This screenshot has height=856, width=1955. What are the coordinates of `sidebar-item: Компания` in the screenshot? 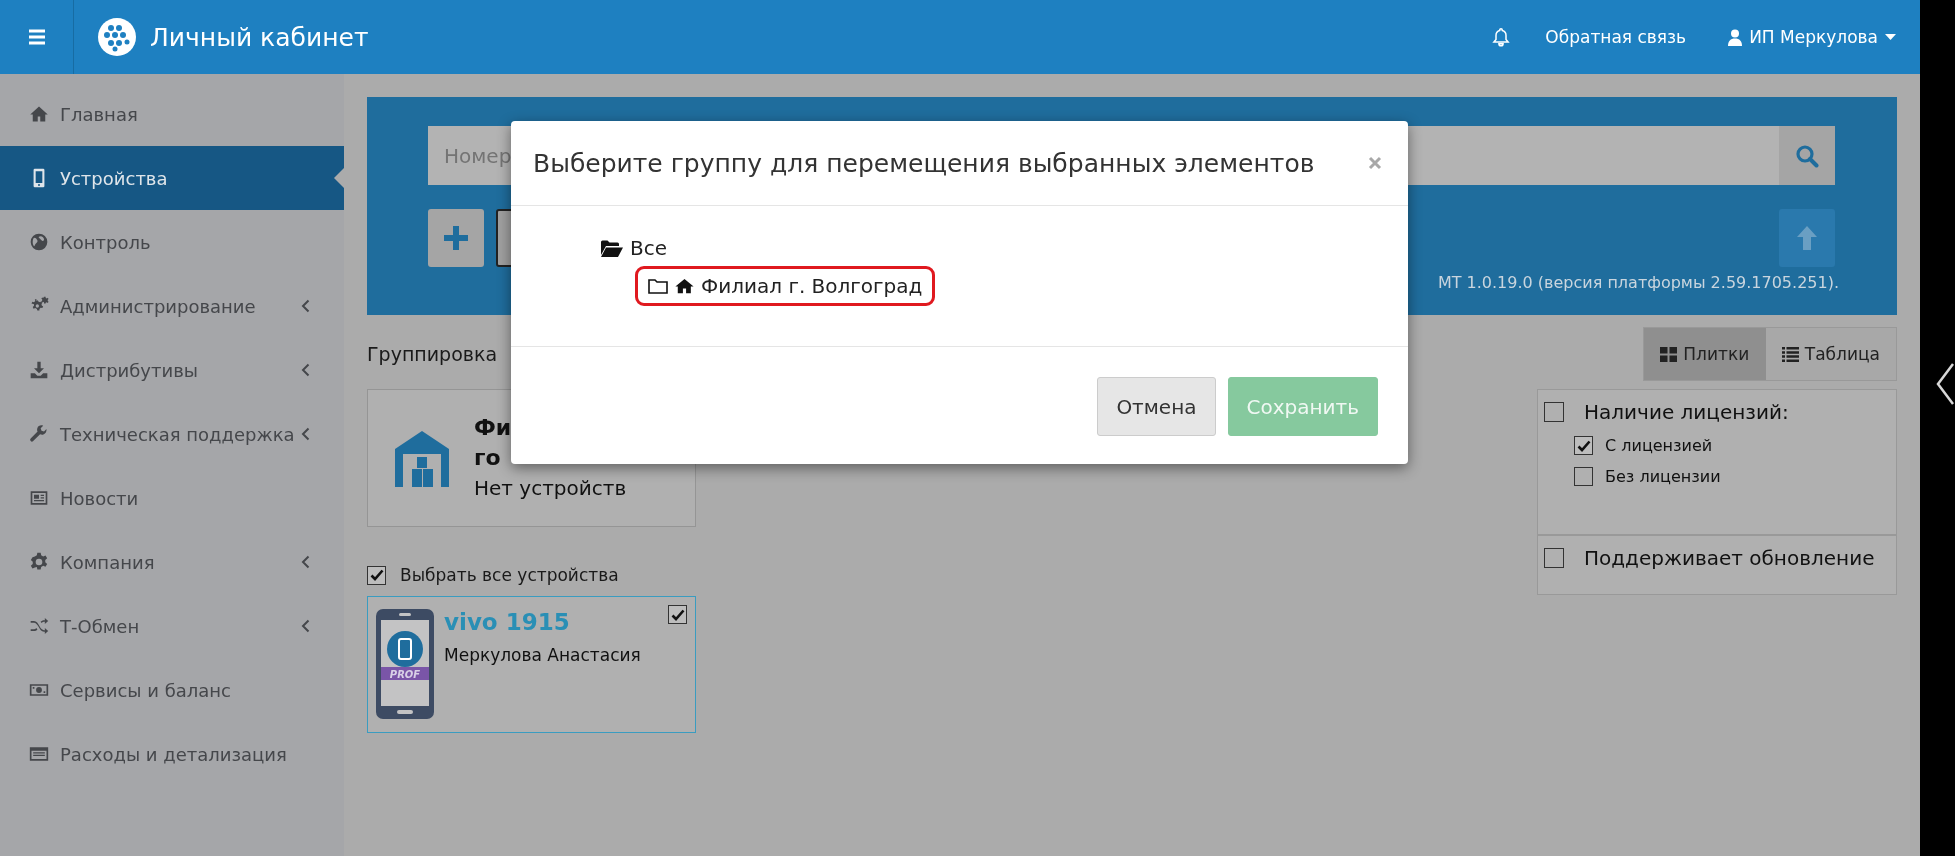 It's located at (172, 562).